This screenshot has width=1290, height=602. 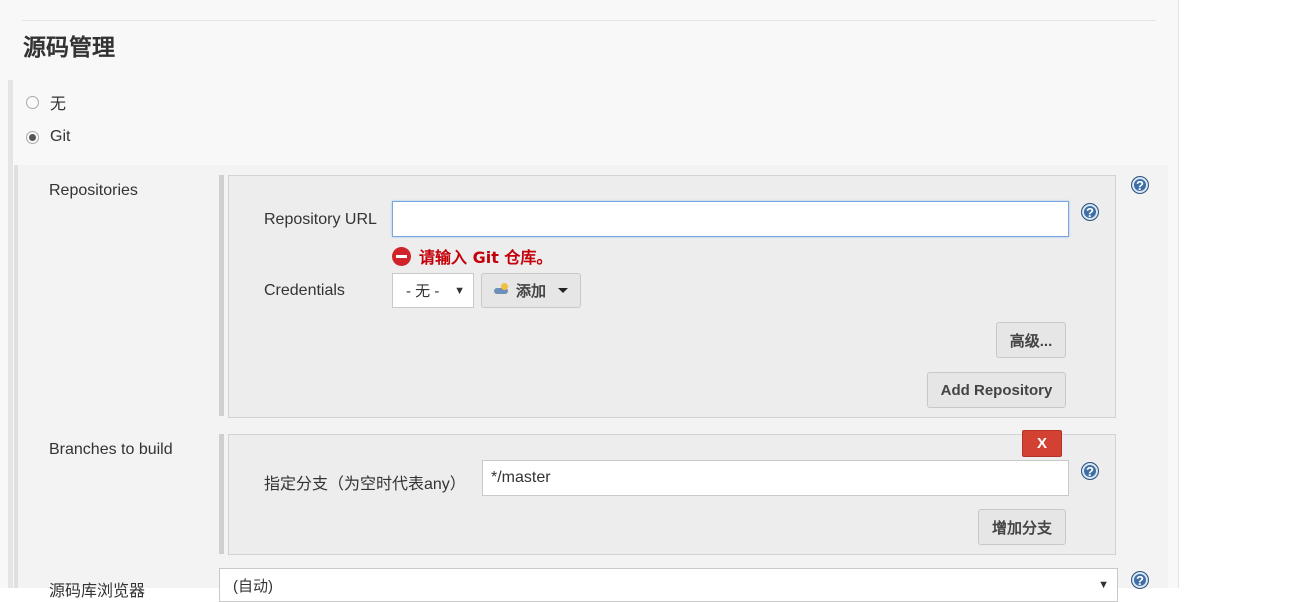 What do you see at coordinates (221, 295) in the screenshot?
I see `repositories-indent-bar` at bounding box center [221, 295].